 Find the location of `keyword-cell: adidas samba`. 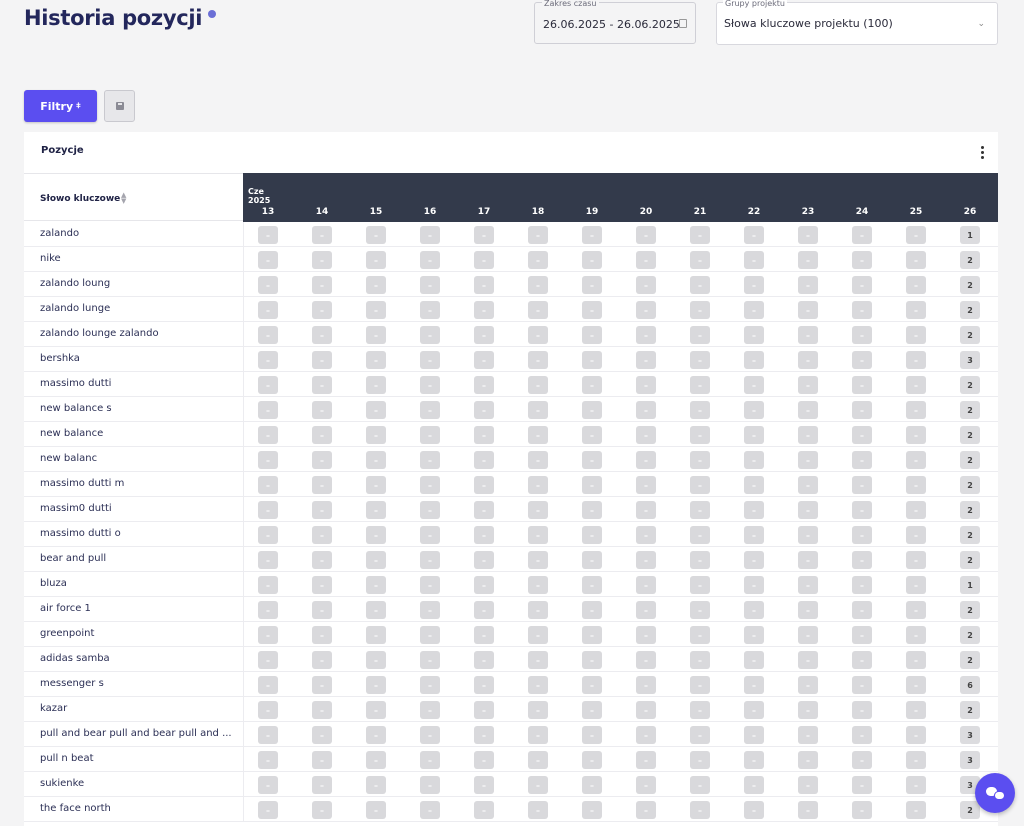

keyword-cell: adidas samba is located at coordinates (140, 658).